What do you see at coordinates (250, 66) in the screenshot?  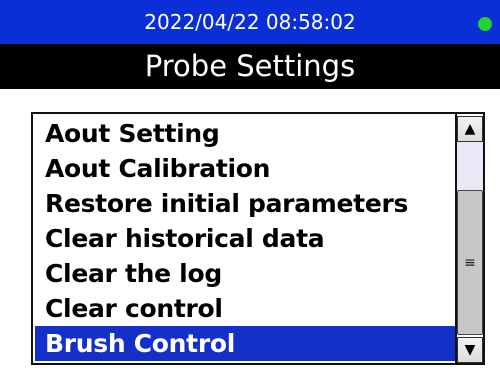 I see `page-title: Probe Settings` at bounding box center [250, 66].